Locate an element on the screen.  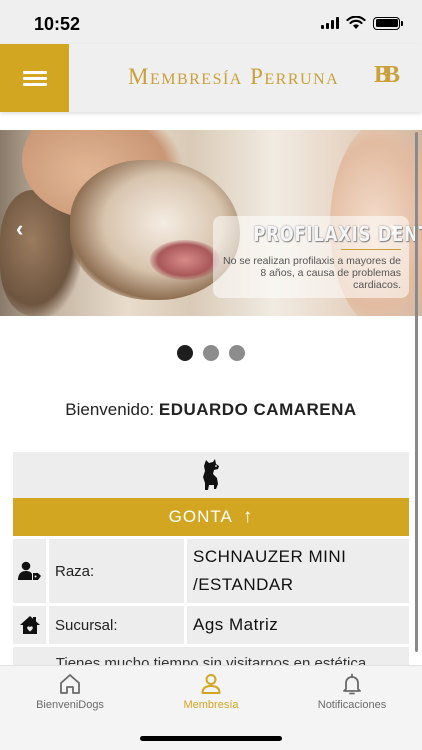
tab-label: BienveniDogs is located at coordinates (70, 705).